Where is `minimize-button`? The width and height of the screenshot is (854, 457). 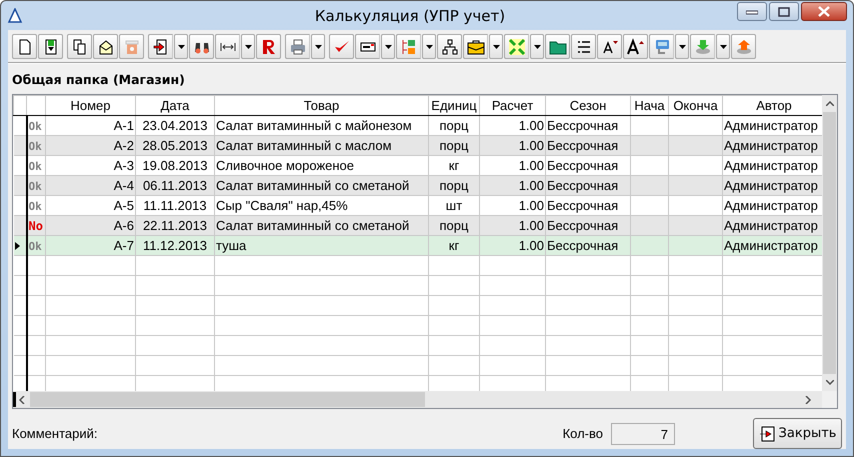 minimize-button is located at coordinates (752, 11).